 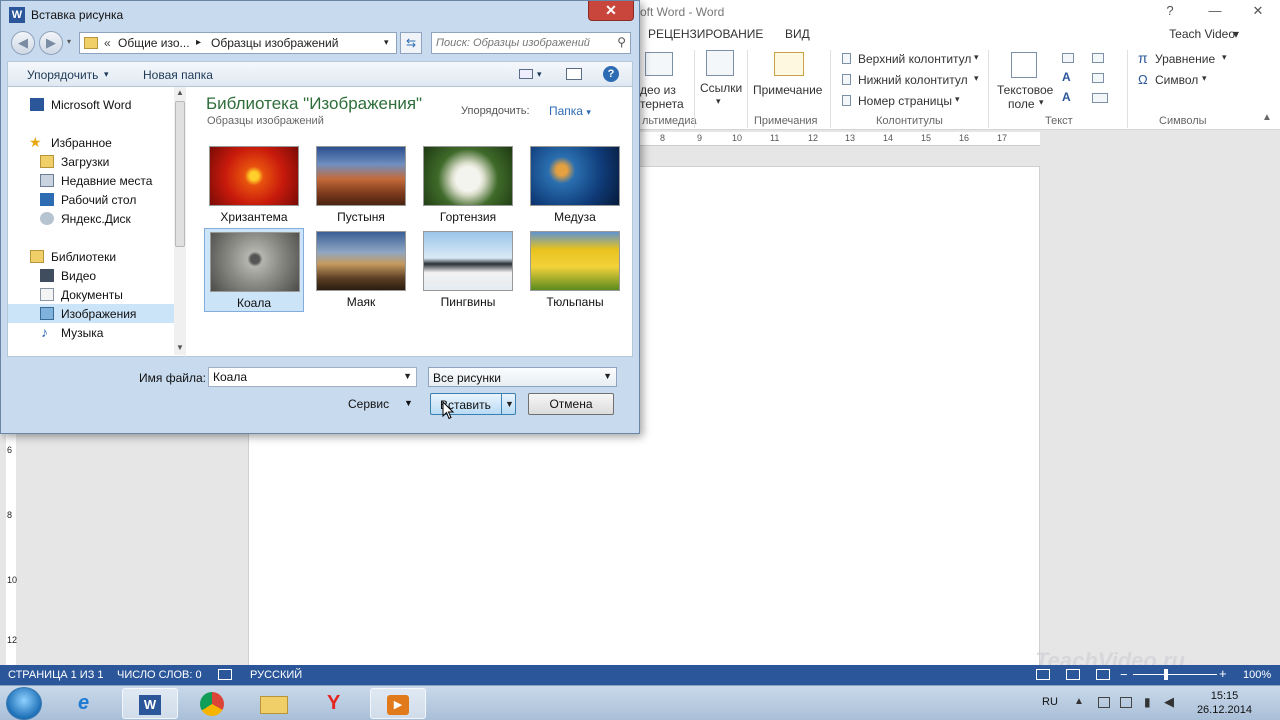 What do you see at coordinates (159, 675) in the screenshot?
I see `word-count: ЧИСЛО СЛОВ: 0` at bounding box center [159, 675].